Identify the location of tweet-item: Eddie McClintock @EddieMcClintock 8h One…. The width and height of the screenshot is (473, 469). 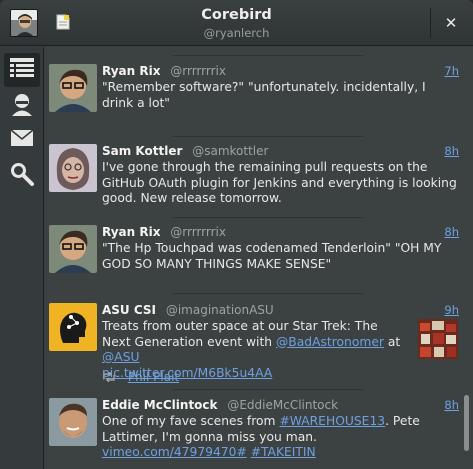
(254, 429).